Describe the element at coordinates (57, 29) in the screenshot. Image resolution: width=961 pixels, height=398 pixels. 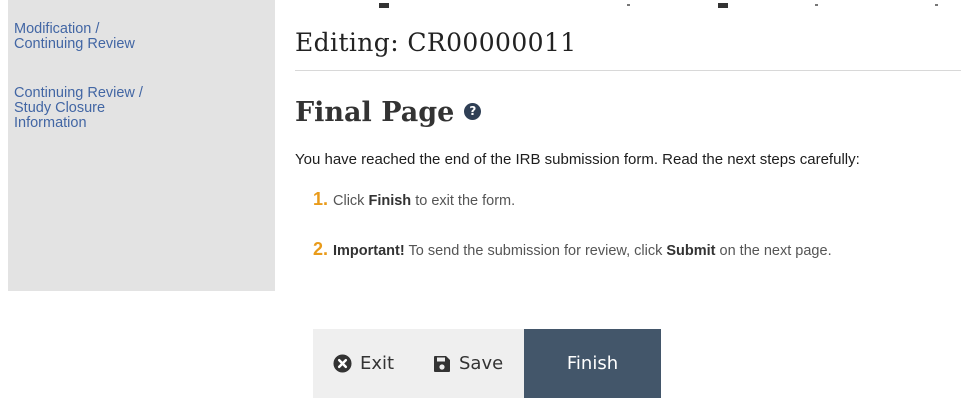
I see `sidebar-item-label: Modification /` at that location.